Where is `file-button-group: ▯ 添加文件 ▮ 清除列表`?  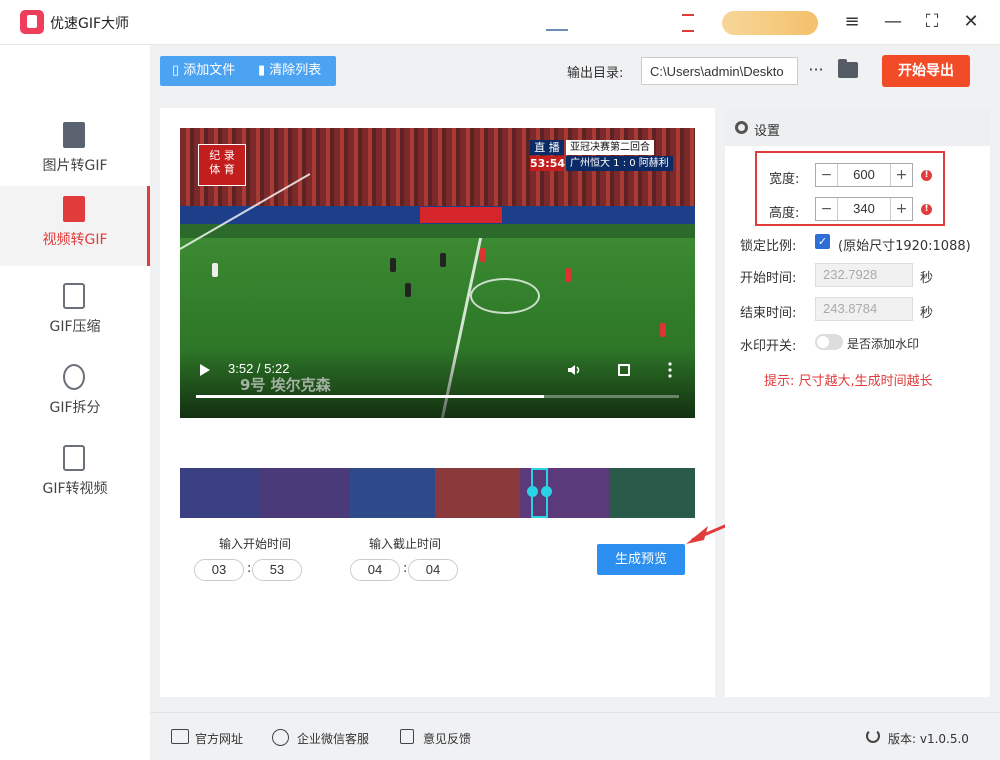 file-button-group: ▯ 添加文件 ▮ 清除列表 is located at coordinates (248, 71).